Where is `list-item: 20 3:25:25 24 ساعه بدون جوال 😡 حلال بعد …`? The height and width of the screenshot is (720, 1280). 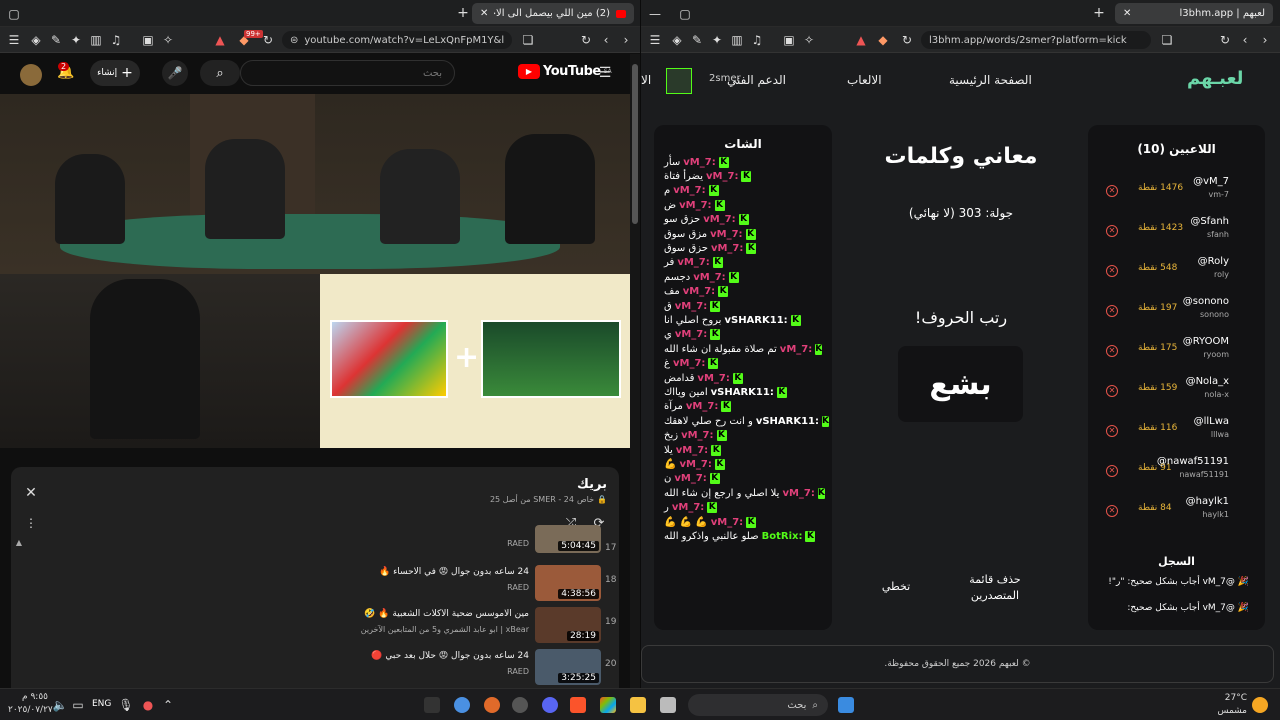 list-item: 20 3:25:25 24 ساعه بدون جوال 😡 حلال بعد … is located at coordinates (315, 667).